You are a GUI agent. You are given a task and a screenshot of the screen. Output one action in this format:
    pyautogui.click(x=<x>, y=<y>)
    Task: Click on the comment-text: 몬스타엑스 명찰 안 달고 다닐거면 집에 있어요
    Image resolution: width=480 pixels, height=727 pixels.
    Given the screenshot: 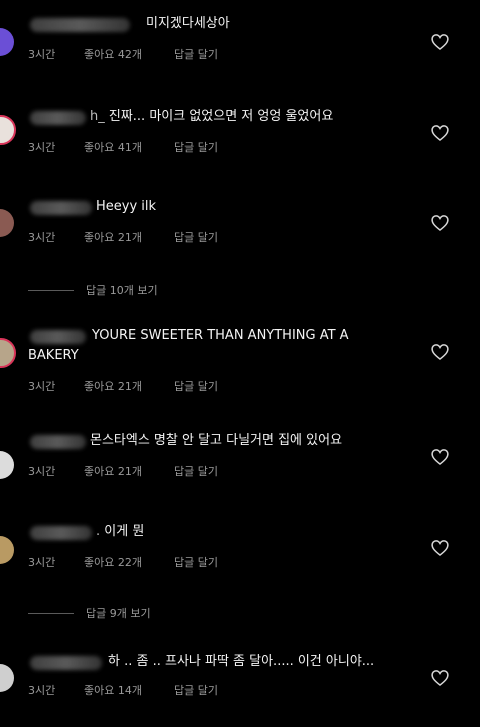 What is the action you would take?
    pyautogui.click(x=216, y=440)
    